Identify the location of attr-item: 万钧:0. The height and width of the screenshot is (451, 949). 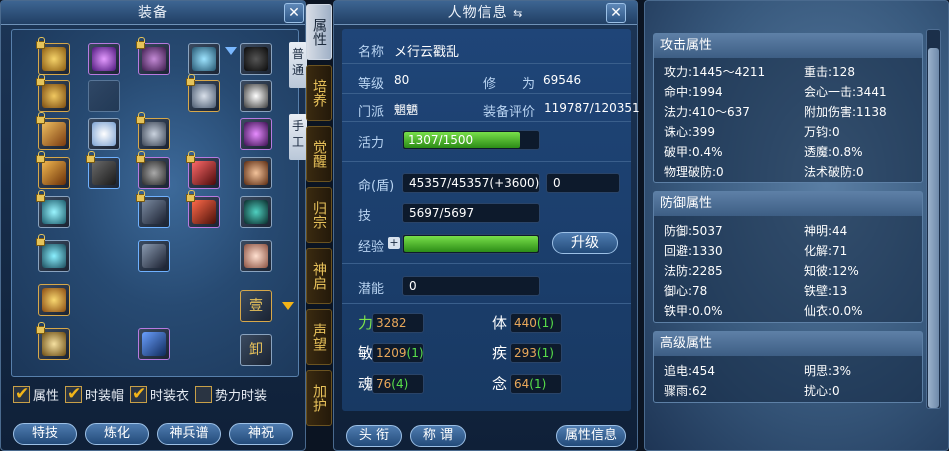
(822, 132).